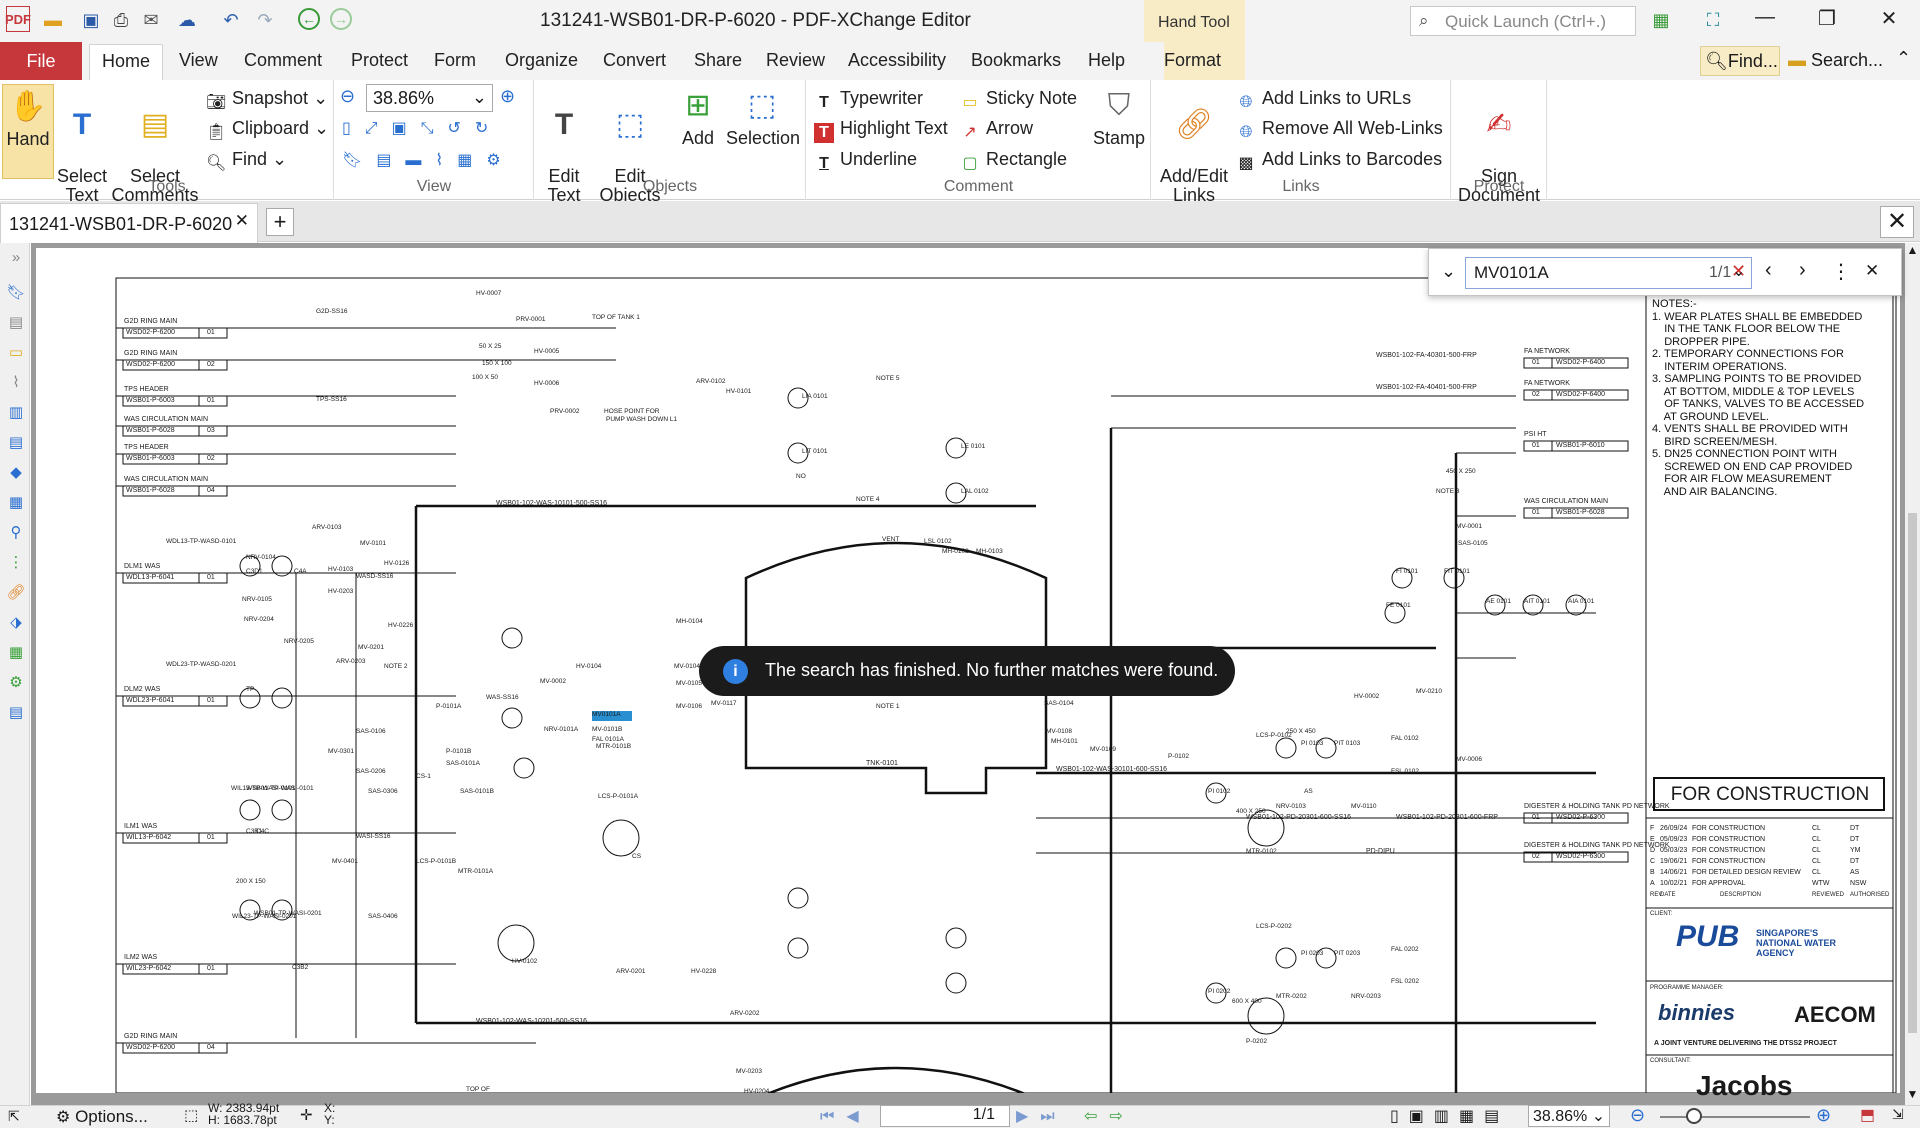 Image resolution: width=1920 pixels, height=1128 pixels. I want to click on collapse-ribbon-icon: ⌃, so click(1903, 58).